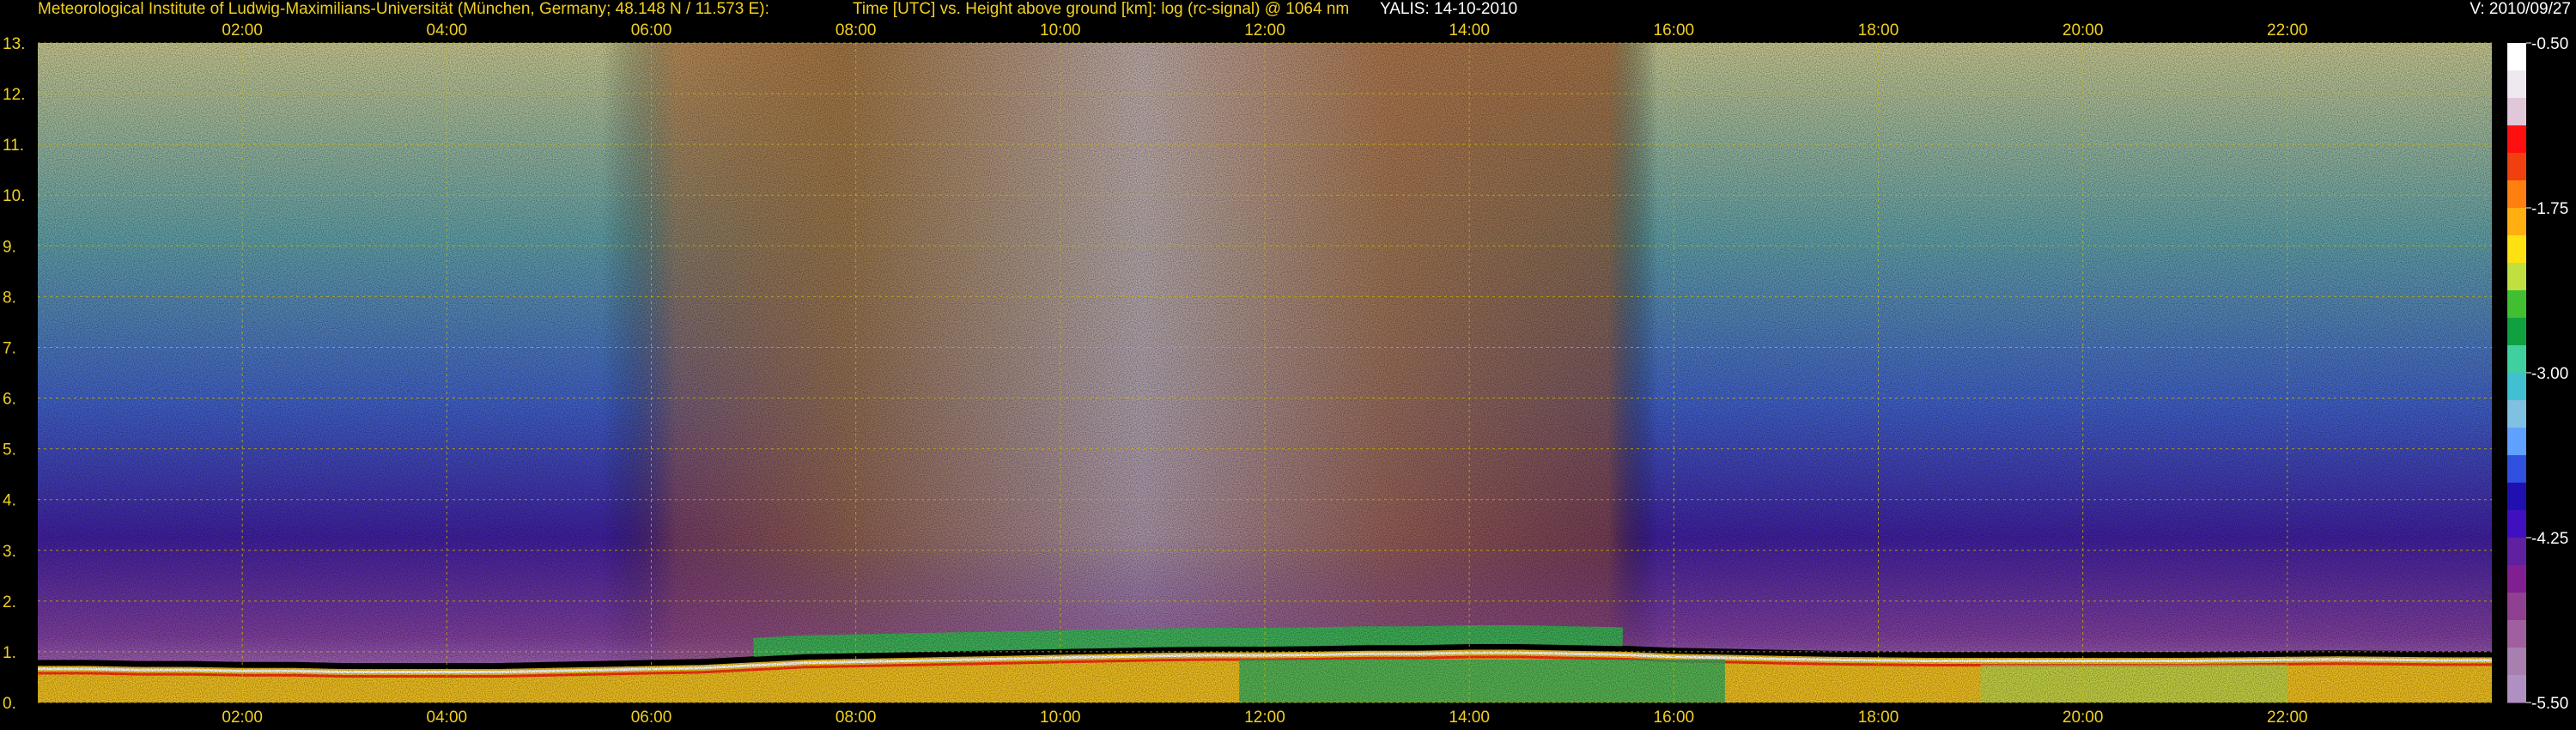 Image resolution: width=2576 pixels, height=730 pixels. I want to click on colorbar-tick-label: -0.50, so click(2550, 44).